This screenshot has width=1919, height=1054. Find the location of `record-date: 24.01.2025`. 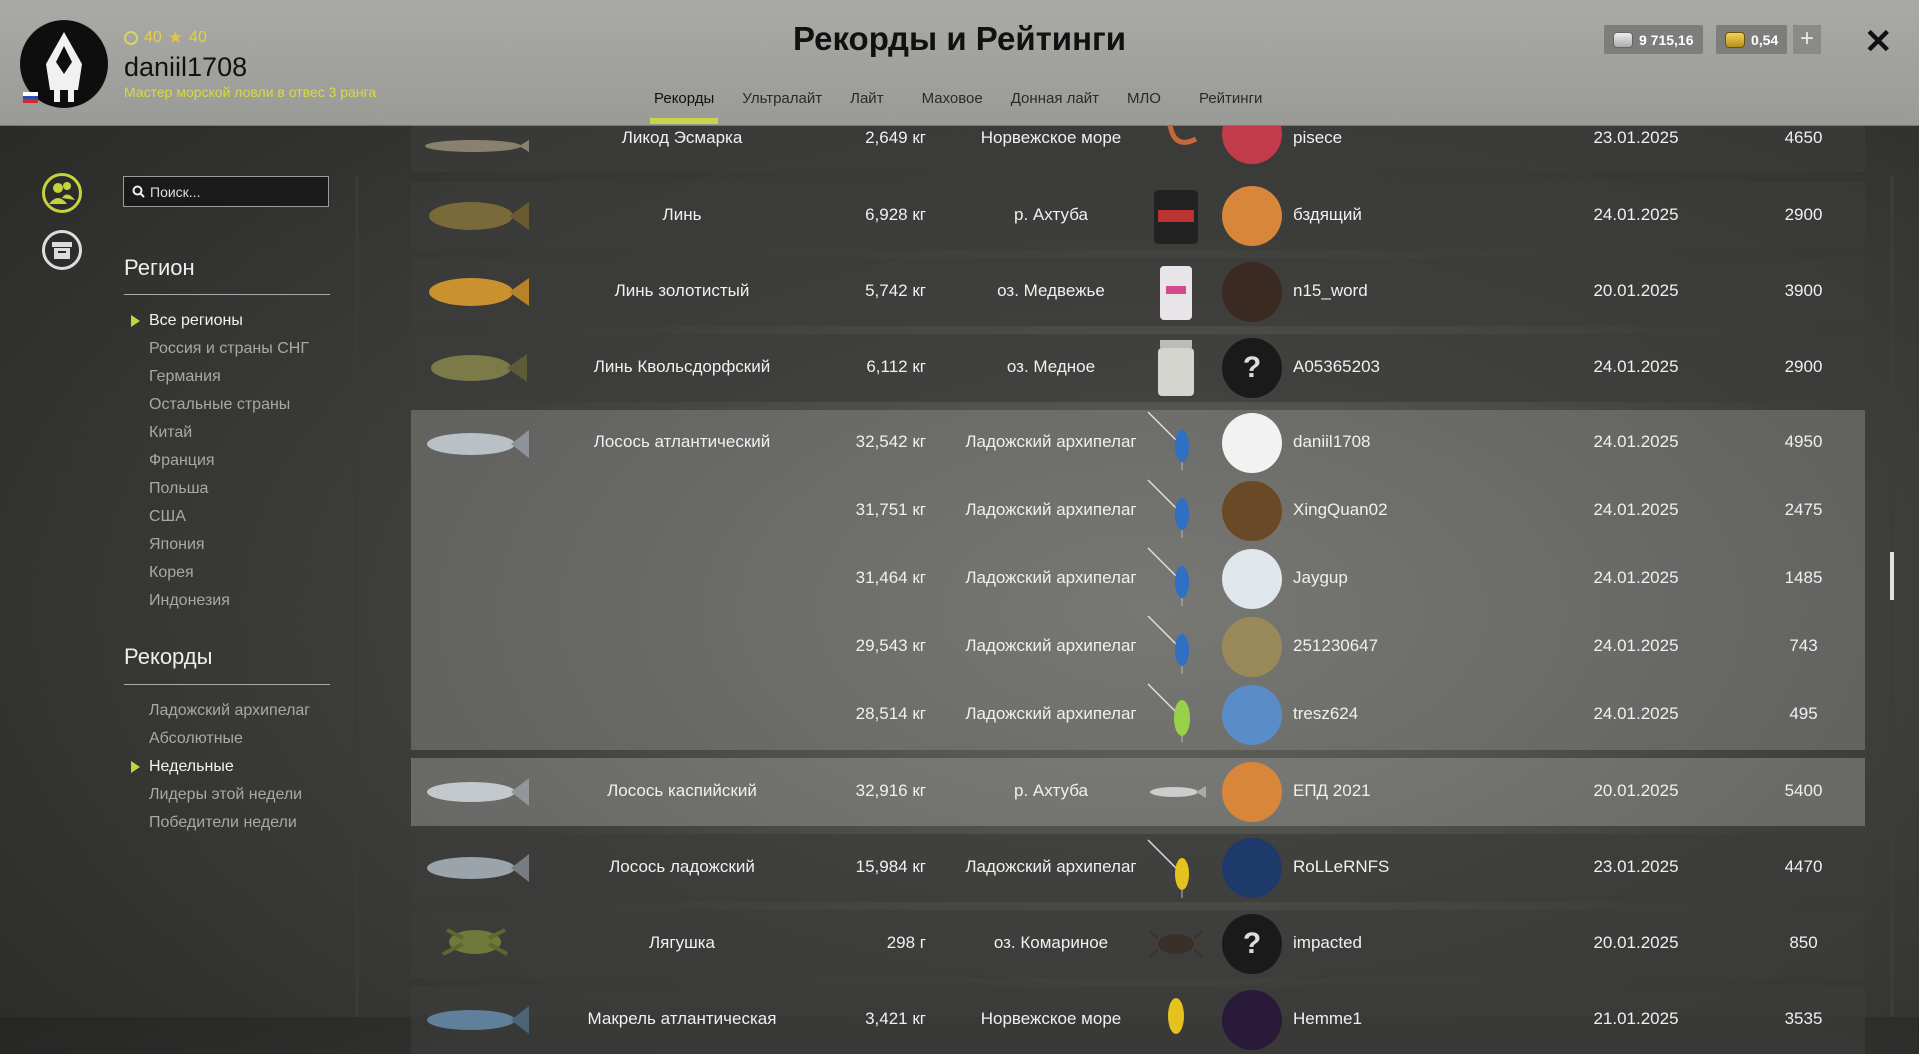

record-date: 24.01.2025 is located at coordinates (1636, 214).